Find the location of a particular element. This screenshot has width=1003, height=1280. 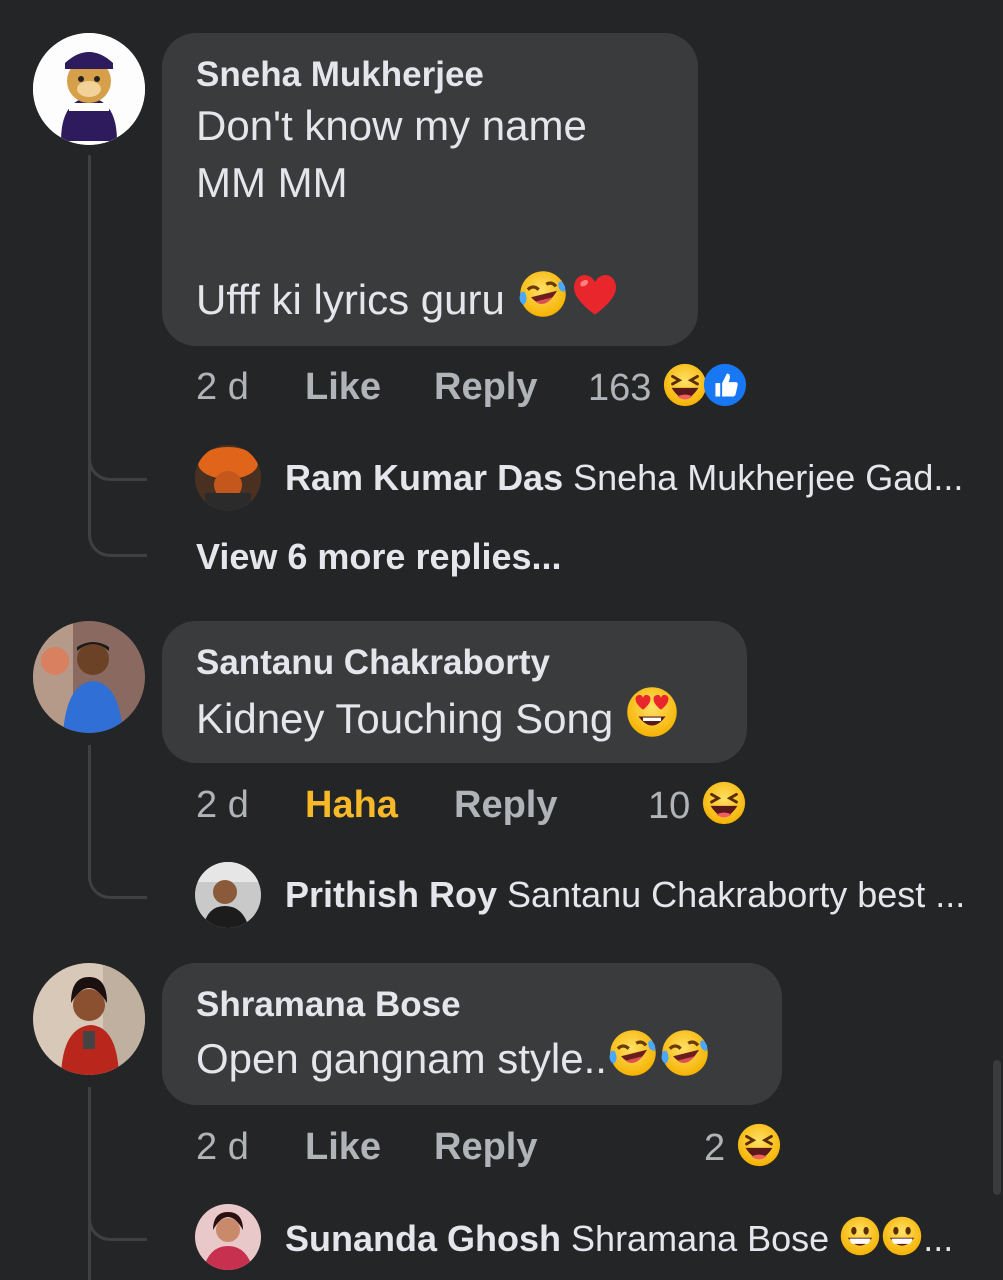

reaction-count-value: 2 is located at coordinates (715, 1148).